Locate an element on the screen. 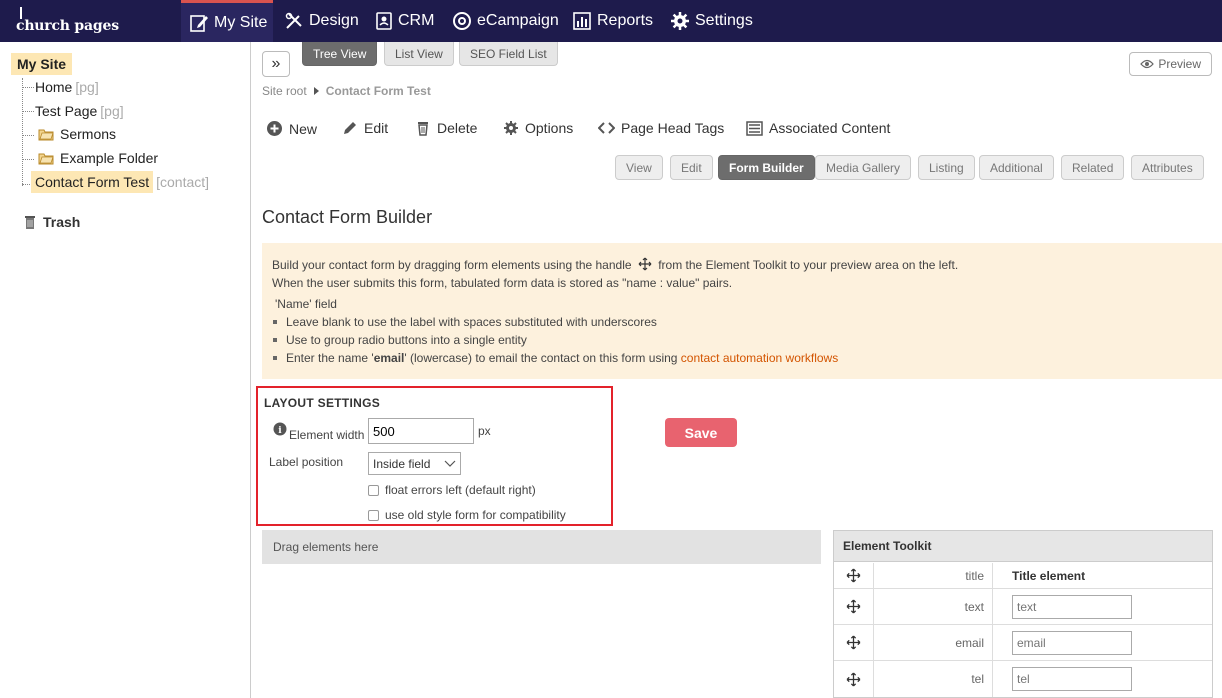  info-text-bold: email is located at coordinates (389, 358).